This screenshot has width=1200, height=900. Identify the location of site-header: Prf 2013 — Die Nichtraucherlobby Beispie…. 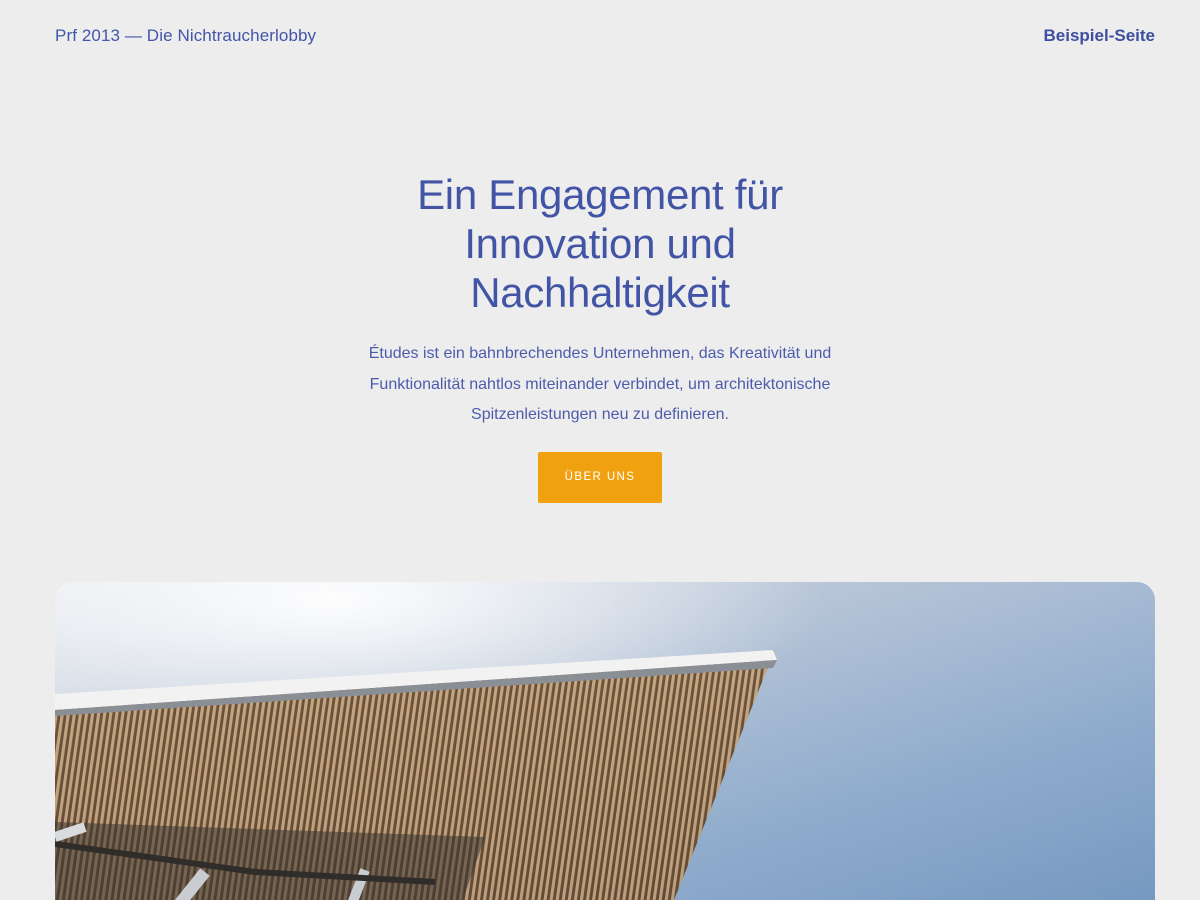
(605, 36).